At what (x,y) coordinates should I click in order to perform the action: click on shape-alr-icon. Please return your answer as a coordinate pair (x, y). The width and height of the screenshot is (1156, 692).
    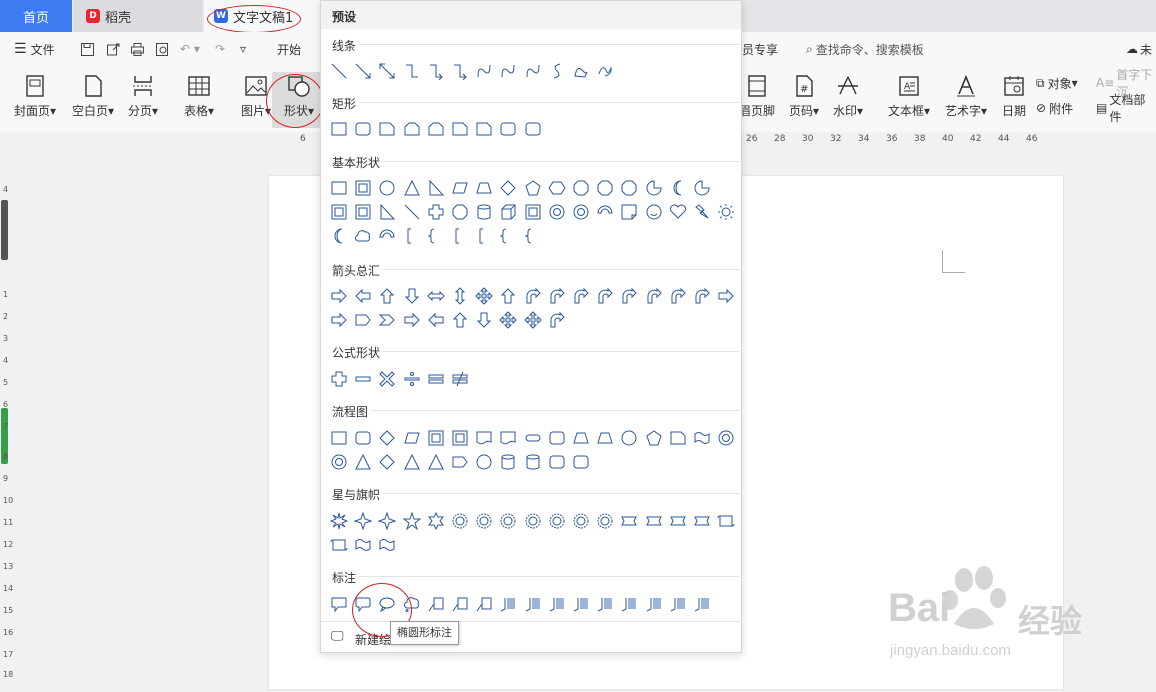
    Looking at the image, I should click on (436, 296).